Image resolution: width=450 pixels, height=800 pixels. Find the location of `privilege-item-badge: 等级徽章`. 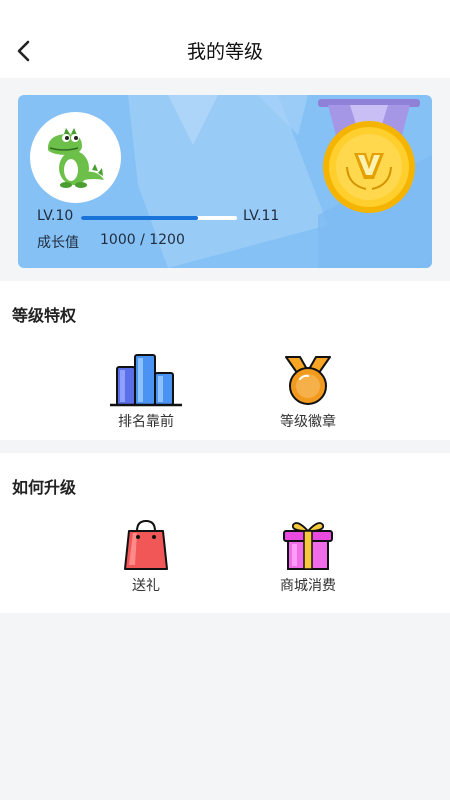

privilege-item-badge: 等级徽章 is located at coordinates (308, 393).